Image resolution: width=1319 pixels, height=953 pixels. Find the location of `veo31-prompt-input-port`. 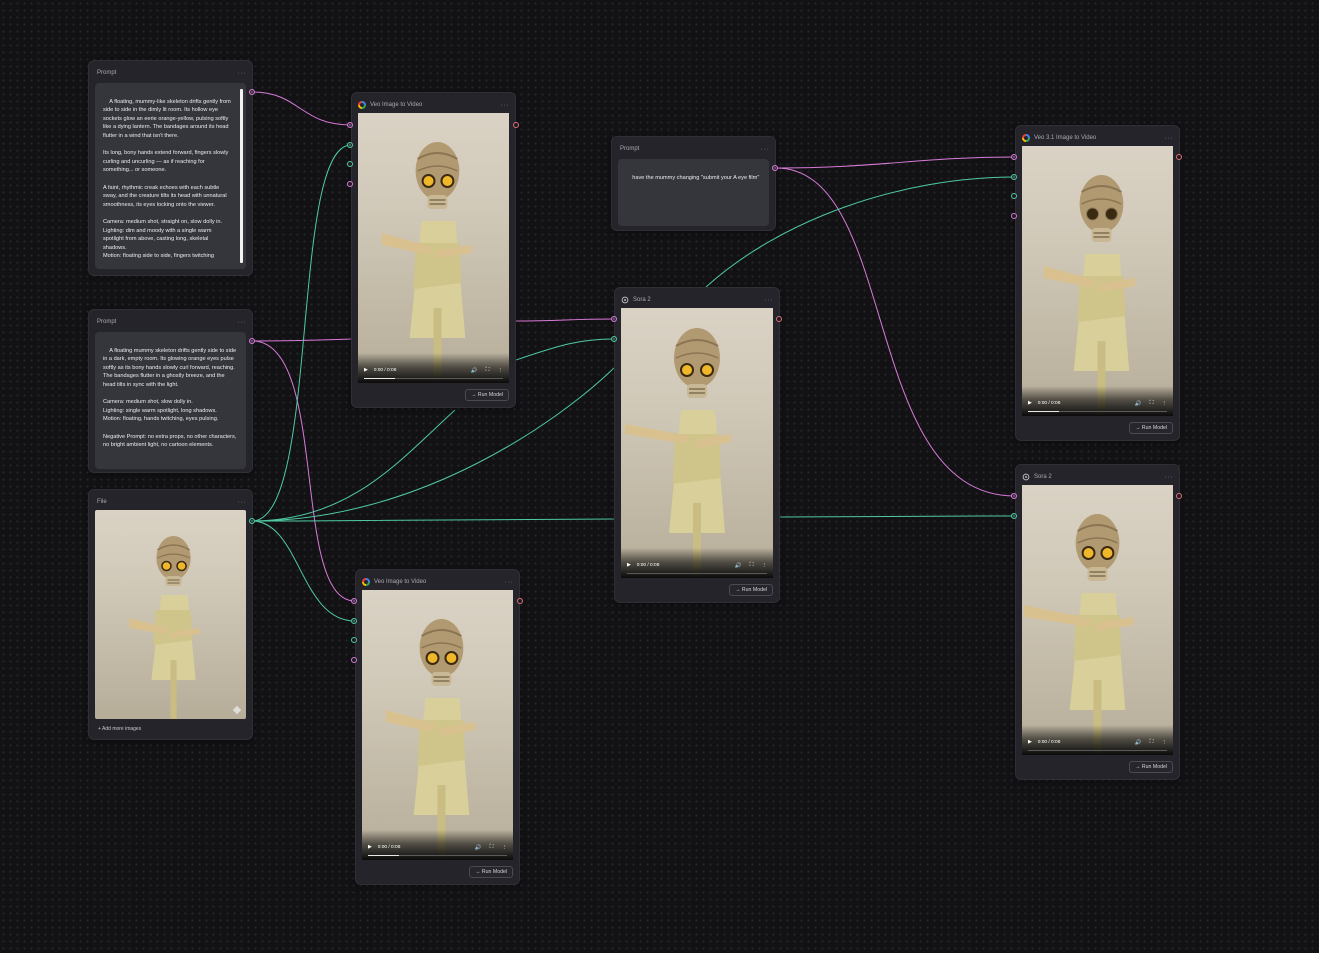

veo31-prompt-input-port is located at coordinates (1014, 157).